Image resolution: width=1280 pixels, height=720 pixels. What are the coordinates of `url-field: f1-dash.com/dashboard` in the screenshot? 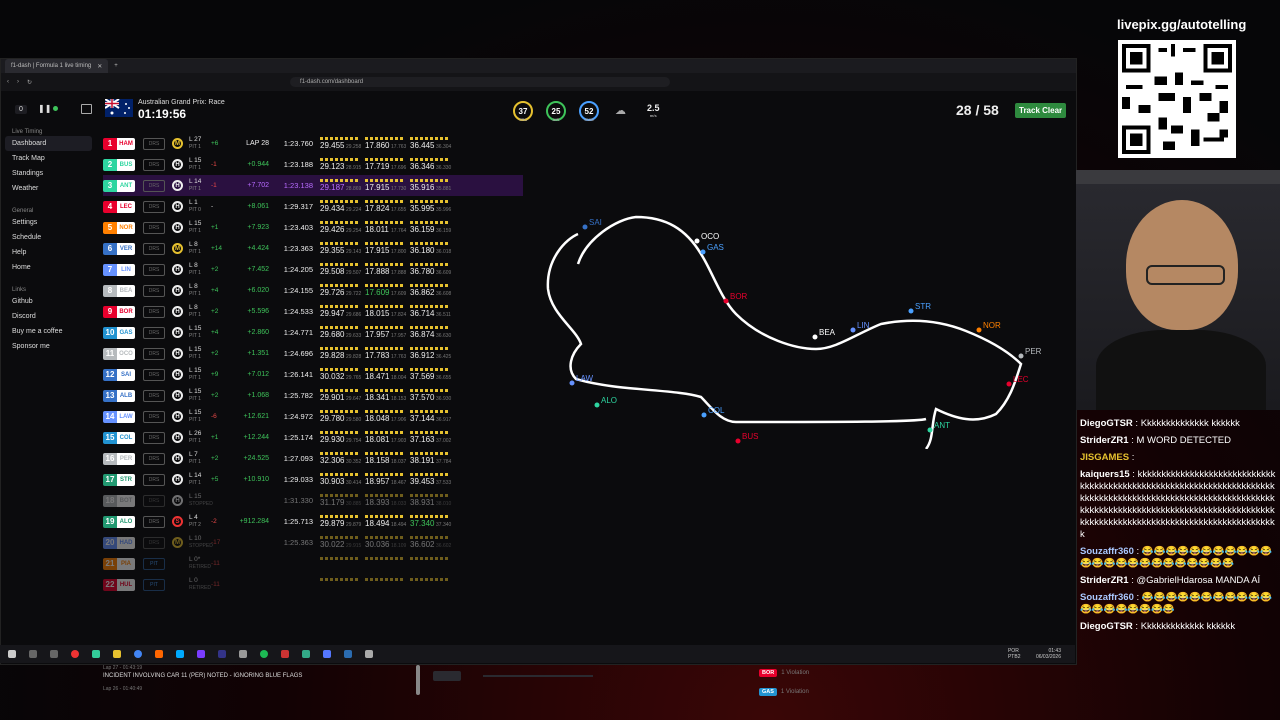 It's located at (480, 82).